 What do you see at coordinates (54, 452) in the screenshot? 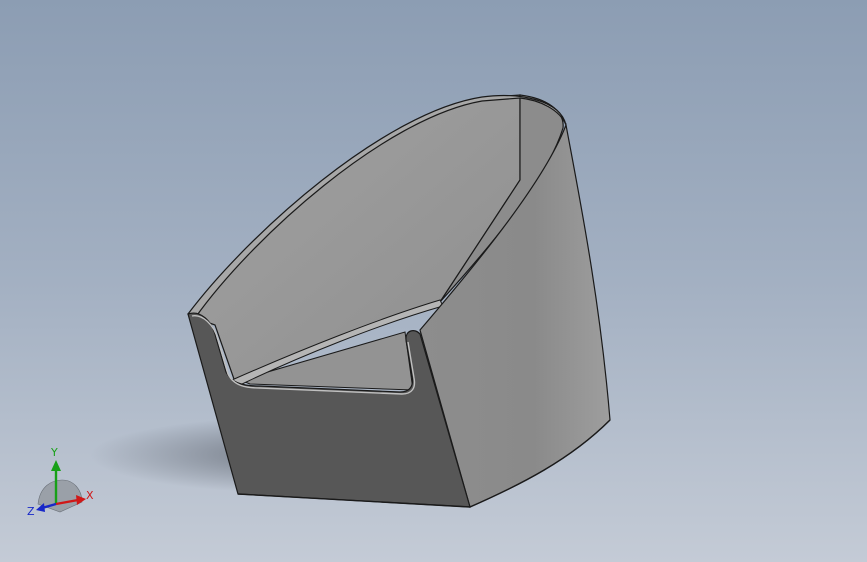
I see `y-axis-label: Y` at bounding box center [54, 452].